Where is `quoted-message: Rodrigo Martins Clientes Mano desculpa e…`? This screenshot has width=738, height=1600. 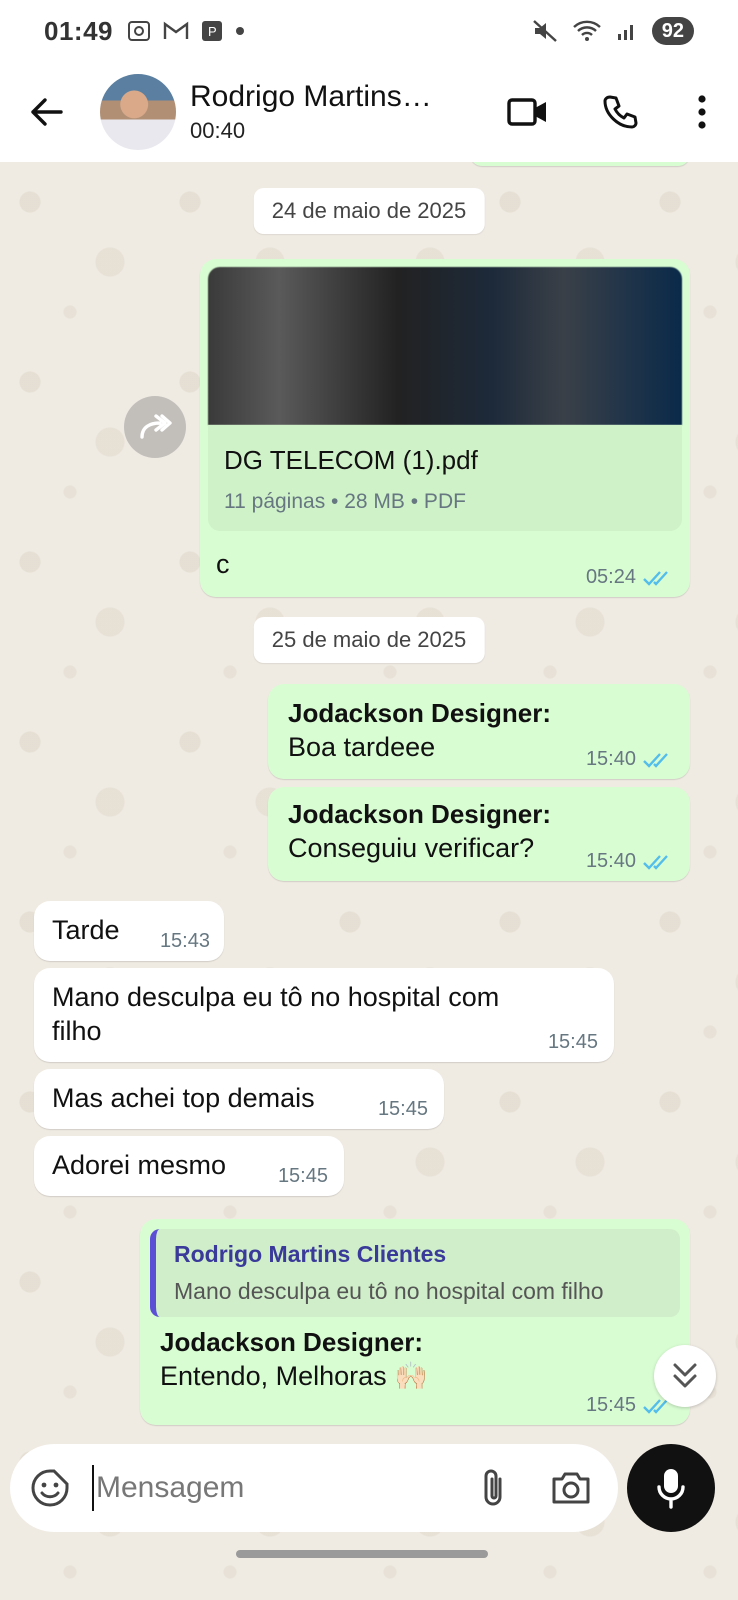 quoted-message: Rodrigo Martins Clientes Mano desculpa e… is located at coordinates (415, 1273).